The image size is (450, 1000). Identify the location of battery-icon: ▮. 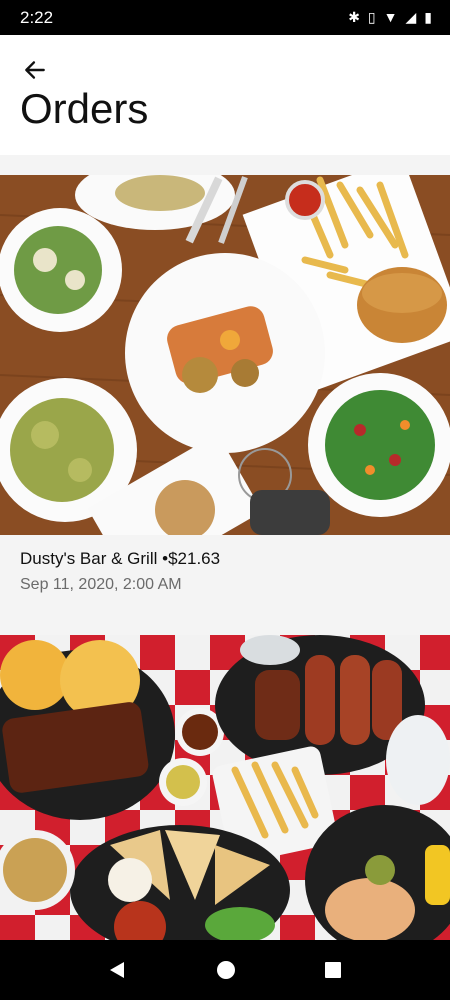
(428, 17).